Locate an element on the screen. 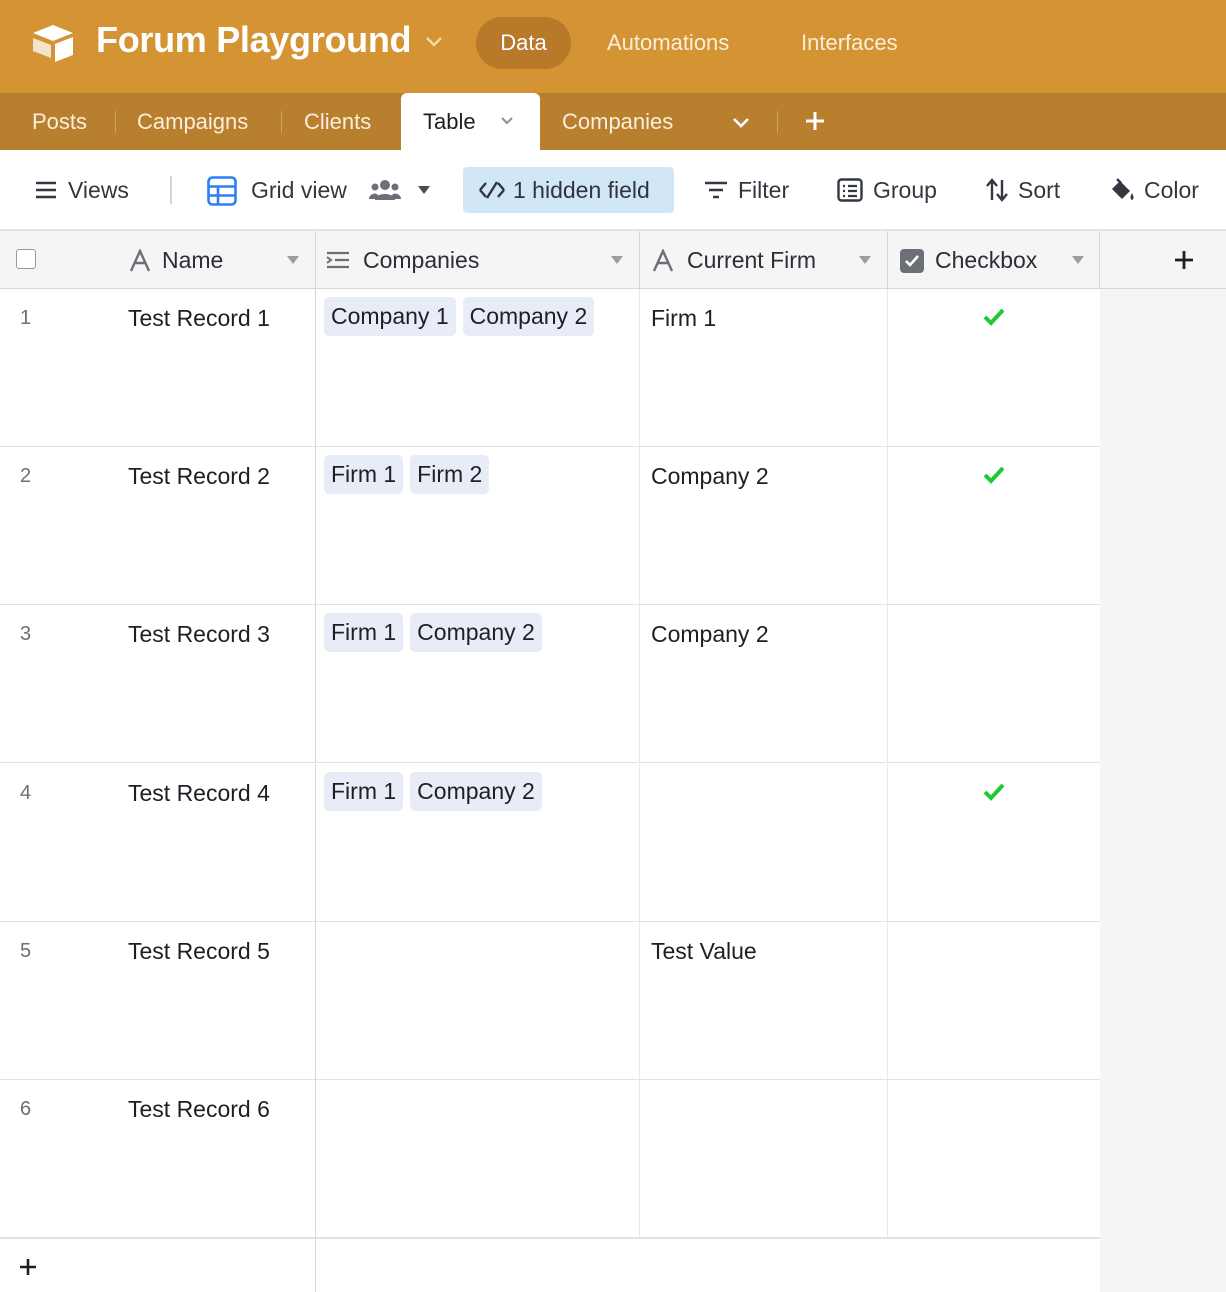 This screenshot has width=1226, height=1292. name-cell: Test Record 2 is located at coordinates (199, 476).